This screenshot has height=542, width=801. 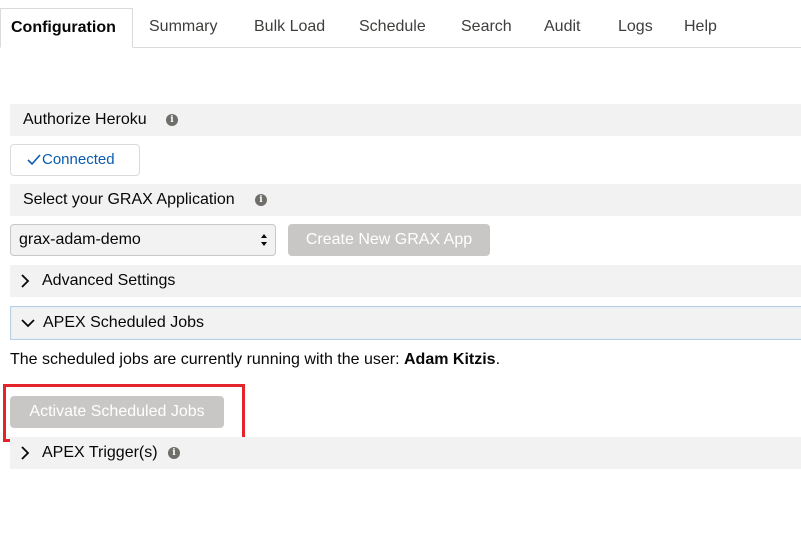 I want to click on connected-label: Connected, so click(x=78, y=159).